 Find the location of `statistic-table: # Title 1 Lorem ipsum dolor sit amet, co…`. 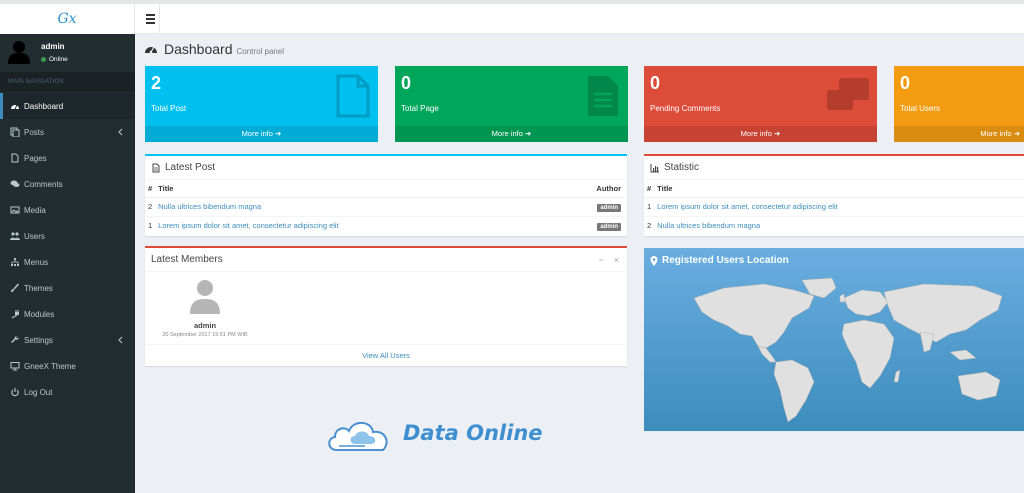

statistic-table: # Title 1 Lorem ipsum dolor sit amet, co… is located at coordinates (834, 207).